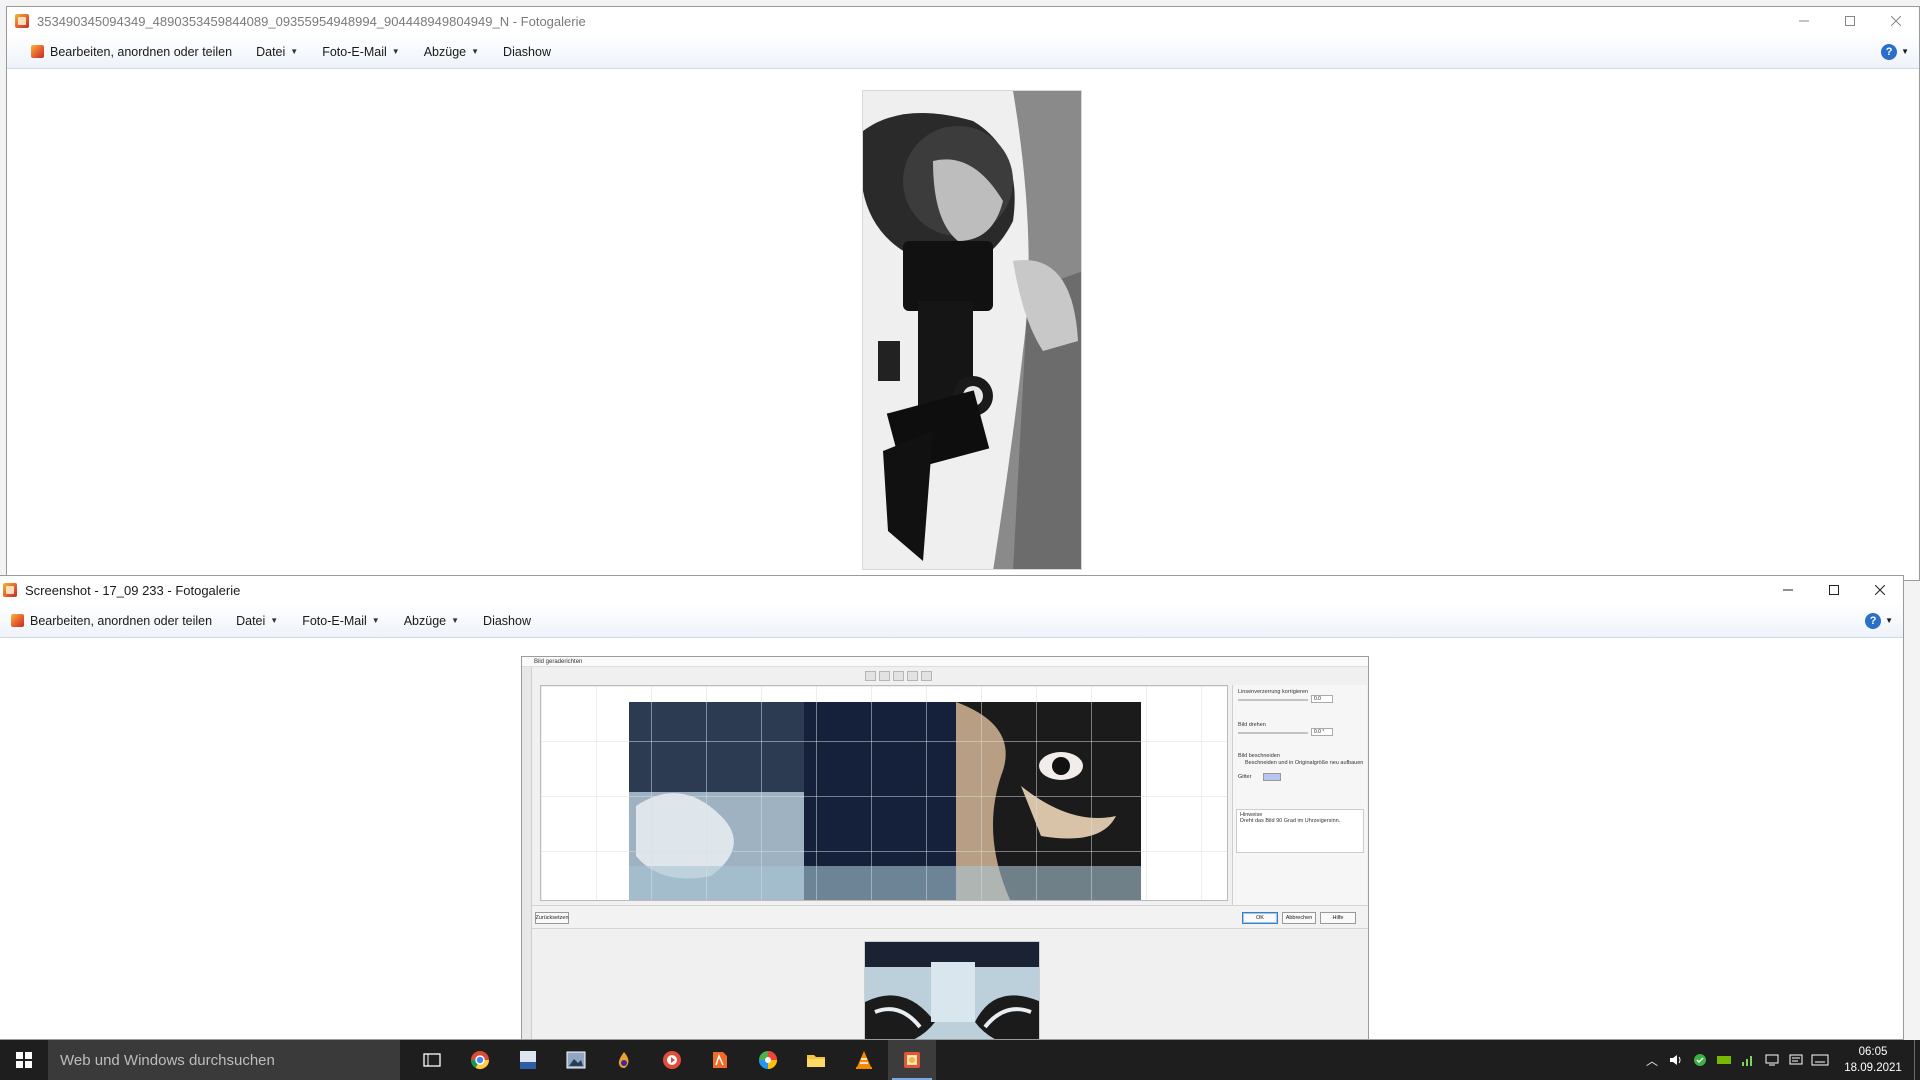 The height and width of the screenshot is (1080, 1920). Describe the element at coordinates (912, 676) in the screenshot. I see `fit-tool-icon` at that location.